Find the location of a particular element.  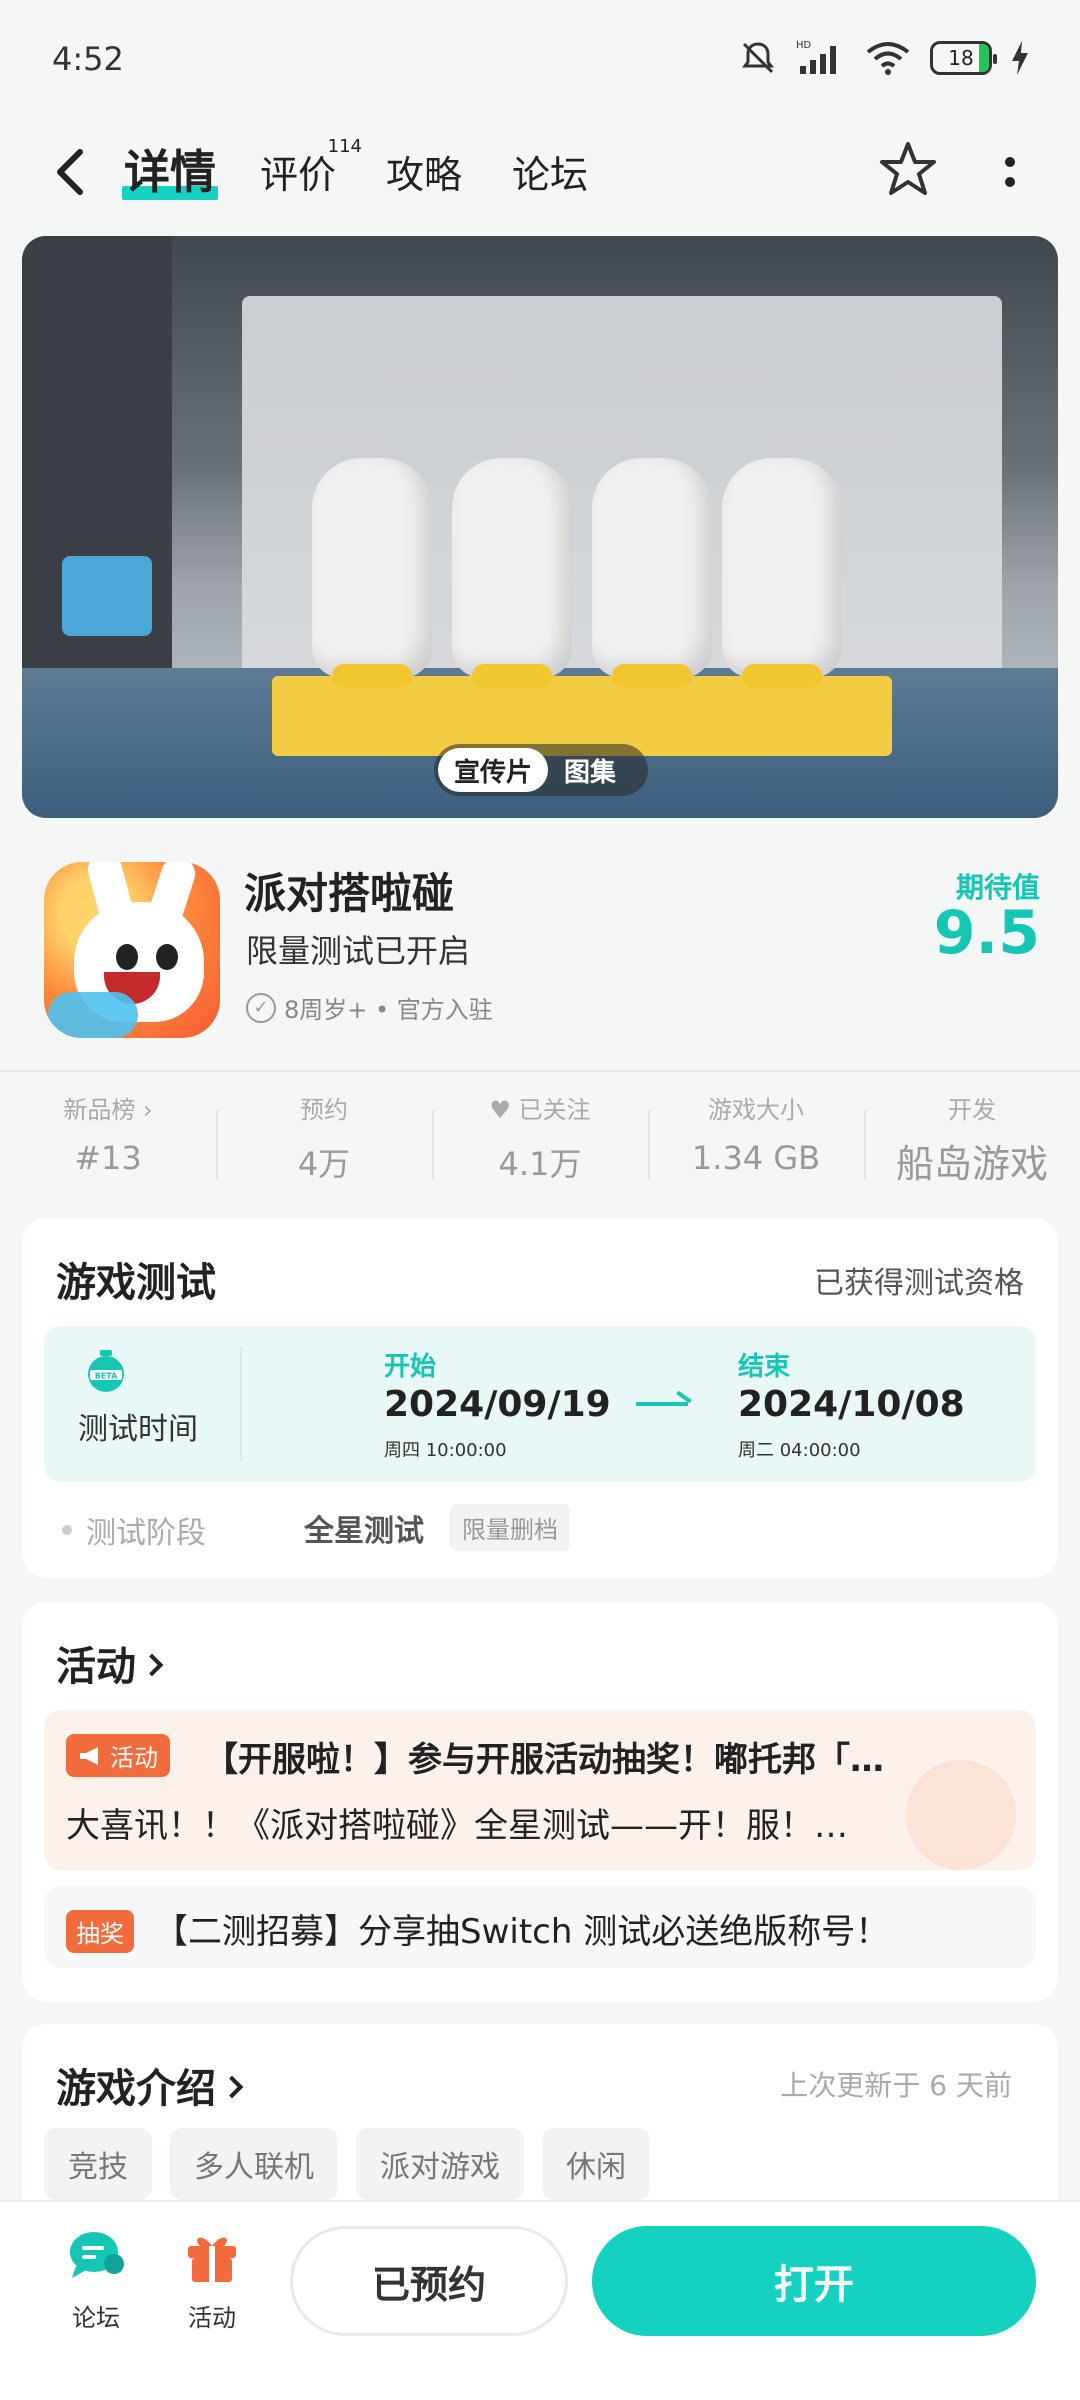

stat-value: 船岛游戏 is located at coordinates (971, 1164).